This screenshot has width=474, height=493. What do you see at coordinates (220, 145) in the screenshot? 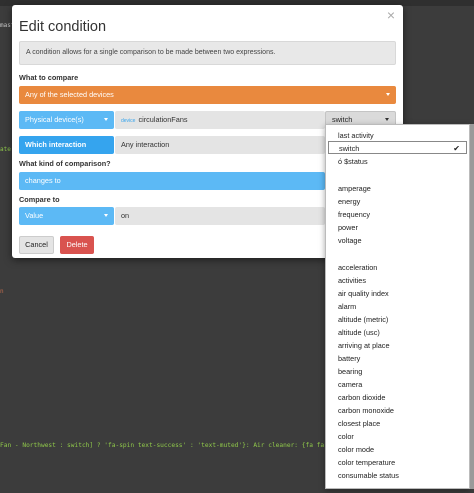
I see `interaction-value: Any interaction` at bounding box center [220, 145].